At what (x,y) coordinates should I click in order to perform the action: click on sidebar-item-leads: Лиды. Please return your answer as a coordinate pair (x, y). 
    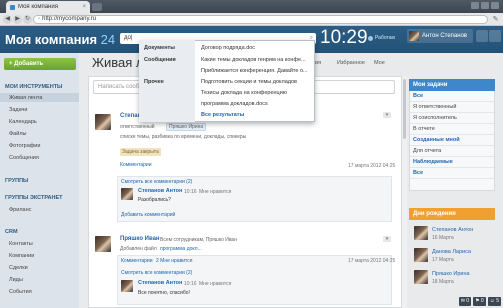
    Looking at the image, I should click on (16, 280).